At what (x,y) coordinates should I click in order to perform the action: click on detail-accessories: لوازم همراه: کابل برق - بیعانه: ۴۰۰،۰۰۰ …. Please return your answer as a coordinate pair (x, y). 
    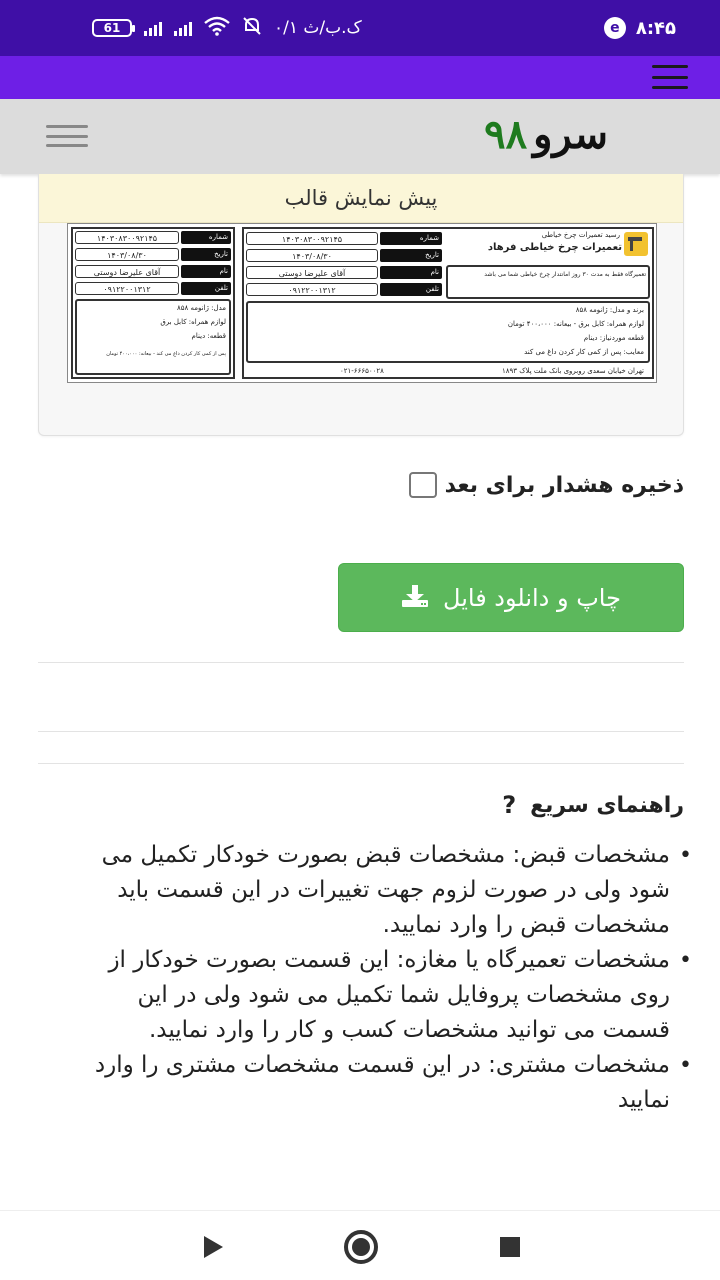
    Looking at the image, I should click on (575, 324).